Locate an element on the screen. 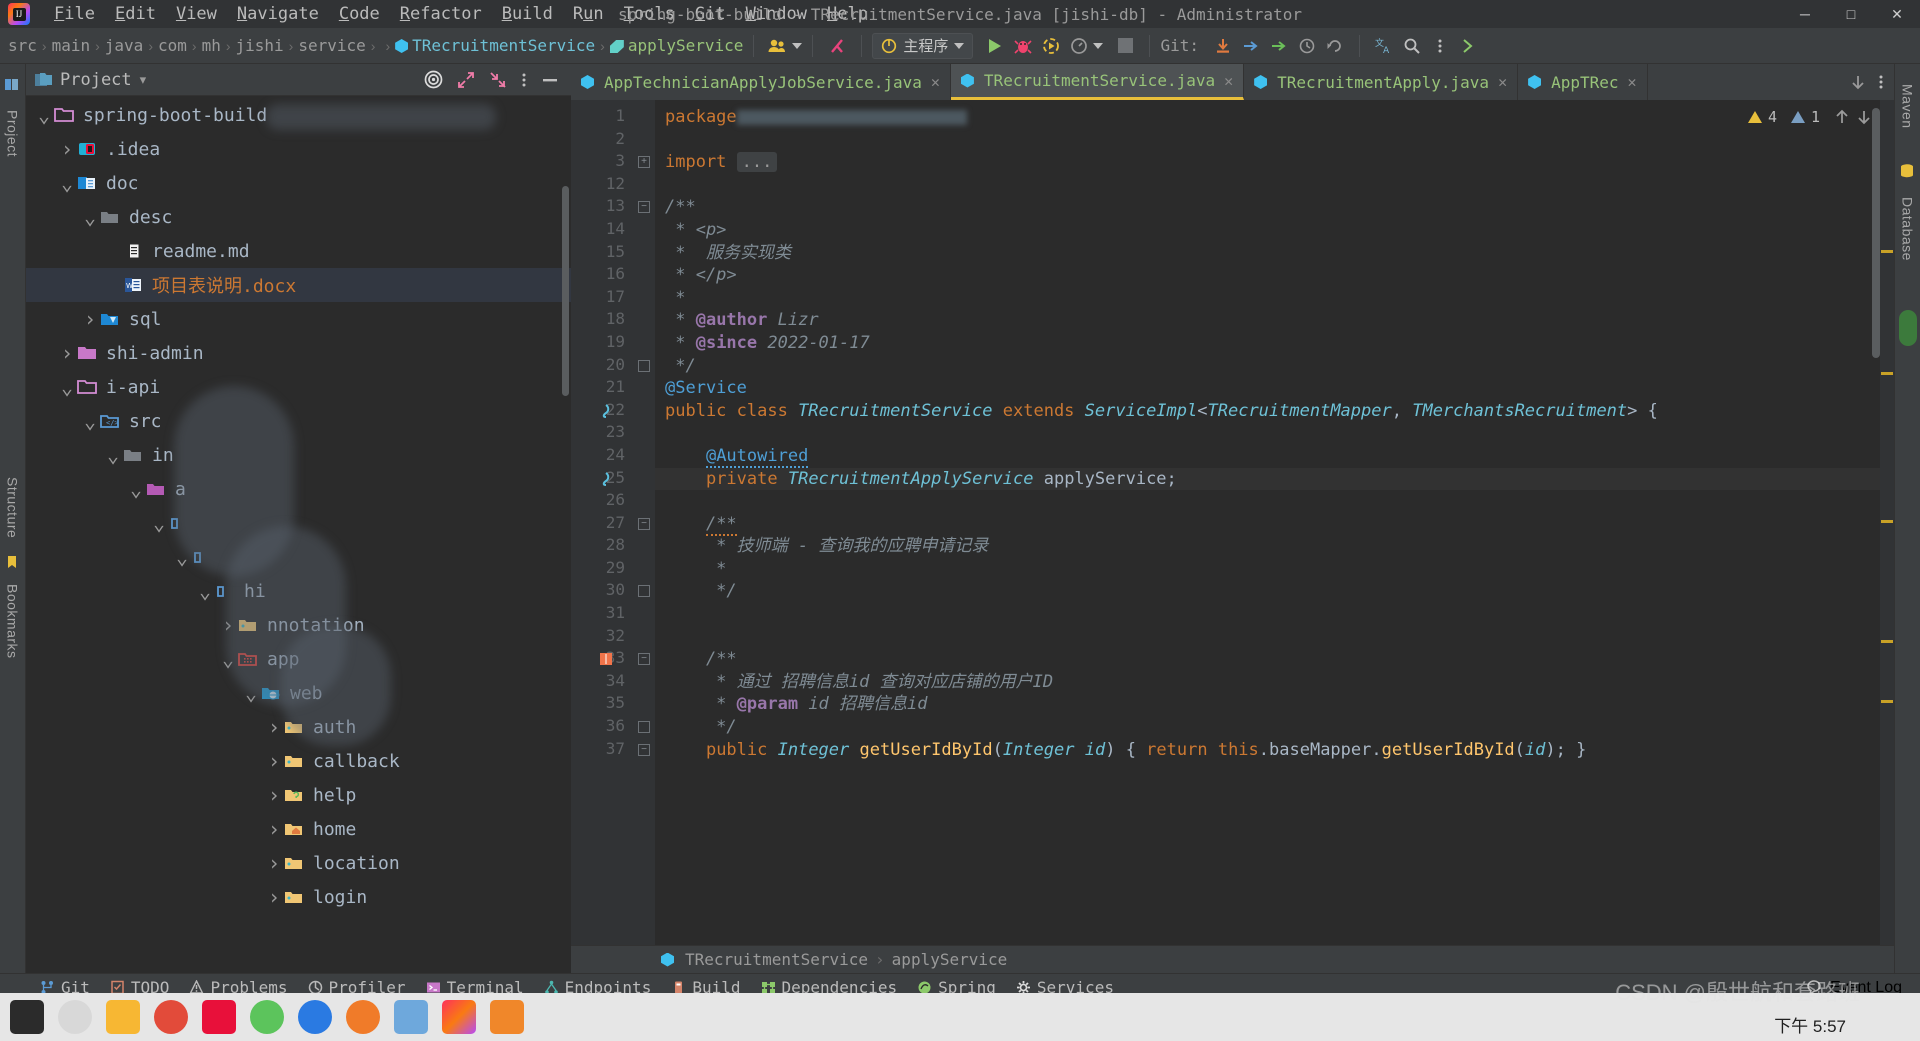 Image resolution: width=1920 pixels, height=1041 pixels. line-number: 26 is located at coordinates (602, 501).